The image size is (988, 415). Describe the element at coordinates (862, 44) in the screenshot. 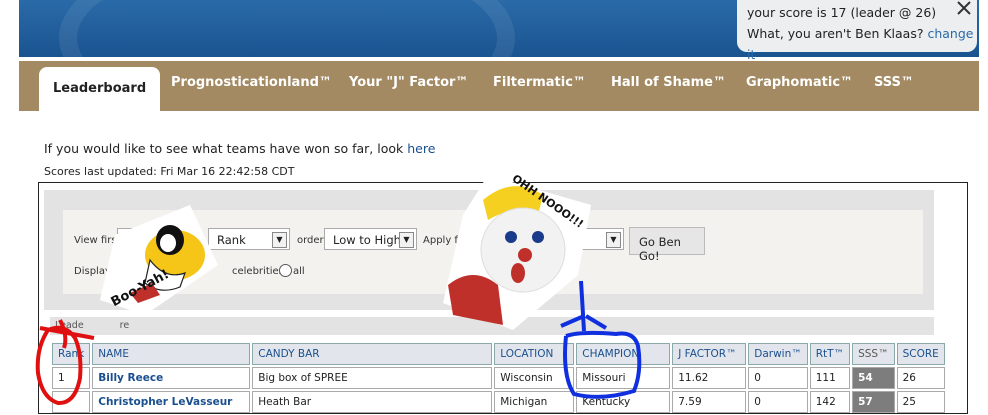

I see `identity-line: What, you aren't Ben Klaas? change it` at that location.